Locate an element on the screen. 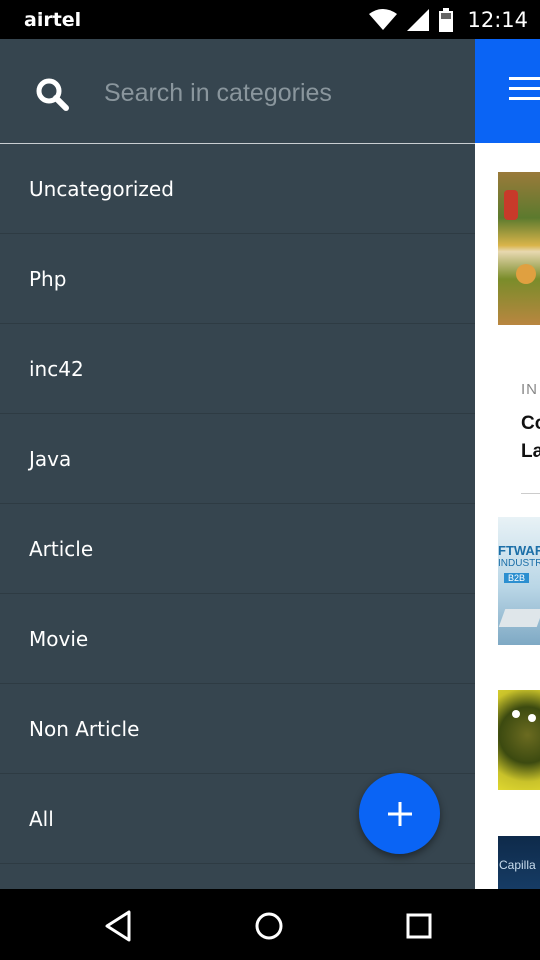 This screenshot has width=540, height=960. menu-icon is located at coordinates (524, 89).